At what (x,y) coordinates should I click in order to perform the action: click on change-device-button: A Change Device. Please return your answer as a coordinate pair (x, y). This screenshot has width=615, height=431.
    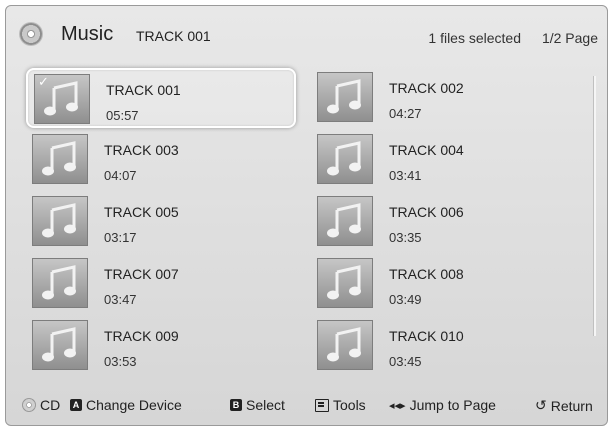
    Looking at the image, I should click on (126, 405).